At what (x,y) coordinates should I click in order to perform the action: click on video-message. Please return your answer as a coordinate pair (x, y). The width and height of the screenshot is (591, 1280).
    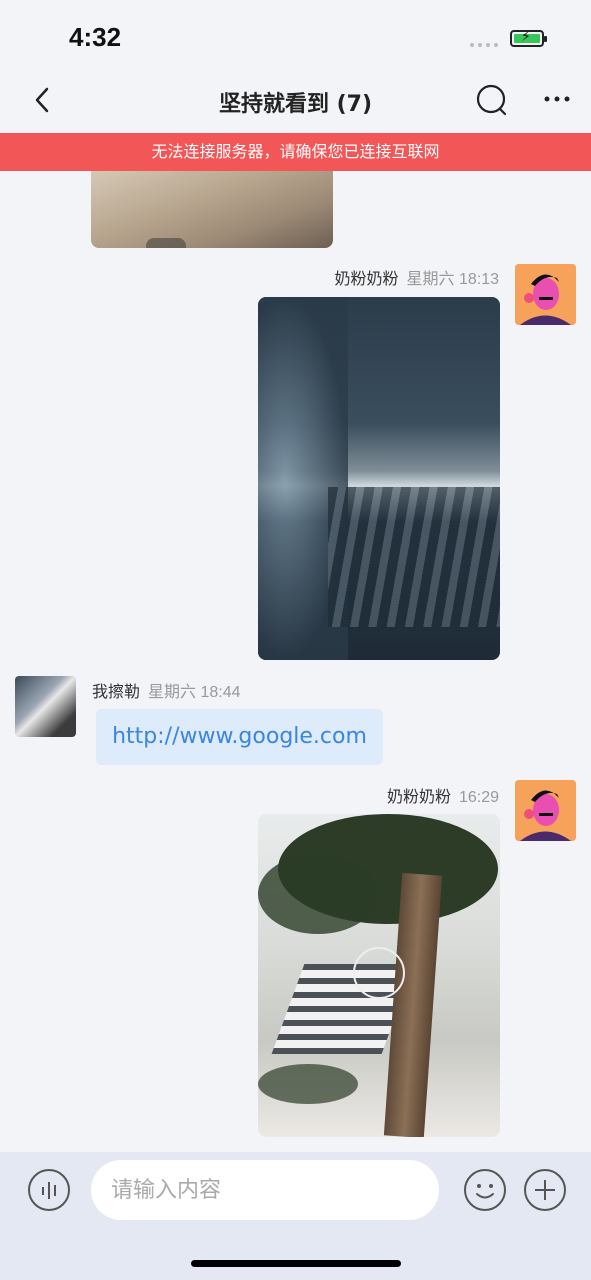
    Looking at the image, I should click on (379, 975).